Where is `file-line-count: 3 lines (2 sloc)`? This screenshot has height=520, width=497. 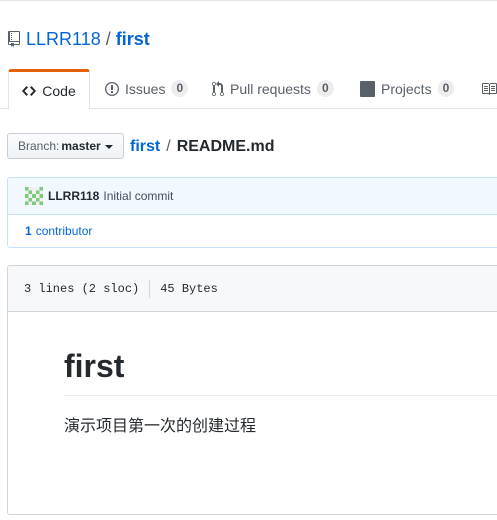
file-line-count: 3 lines (2 sloc) is located at coordinates (82, 288).